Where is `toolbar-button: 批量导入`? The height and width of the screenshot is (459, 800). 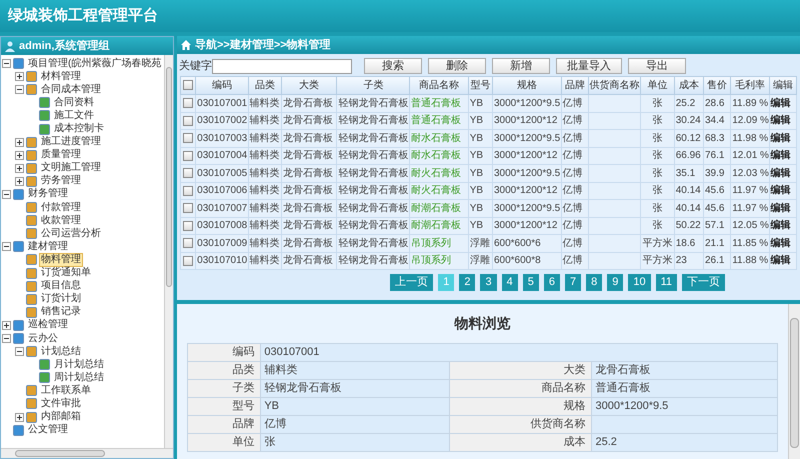 toolbar-button: 批量导入 is located at coordinates (589, 66).